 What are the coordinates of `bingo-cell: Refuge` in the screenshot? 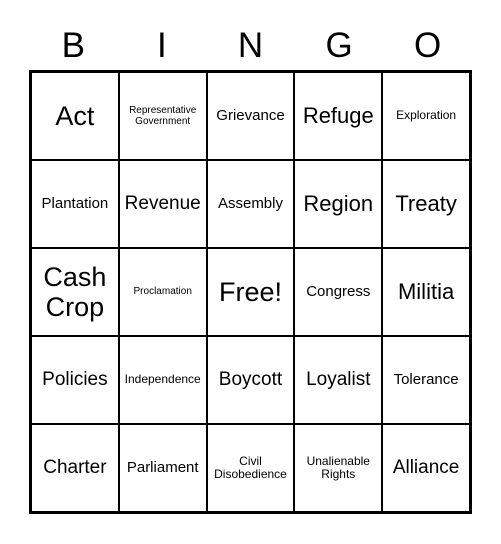 It's located at (339, 116).